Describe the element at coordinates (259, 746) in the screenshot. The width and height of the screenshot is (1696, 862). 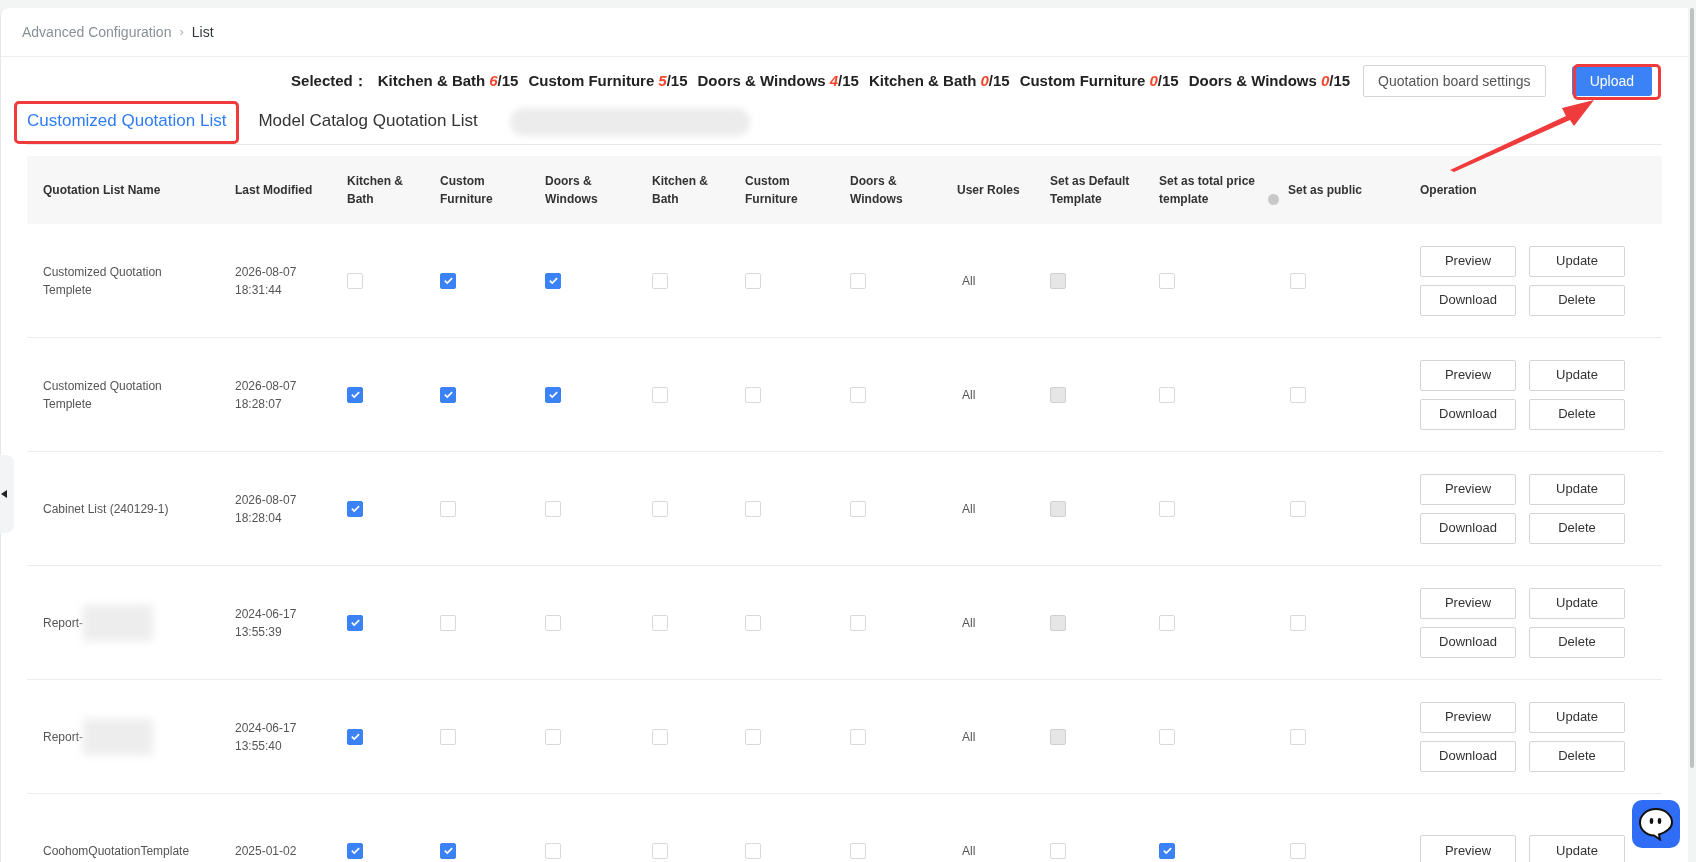
I see `modified-time: 13:55:40` at that location.